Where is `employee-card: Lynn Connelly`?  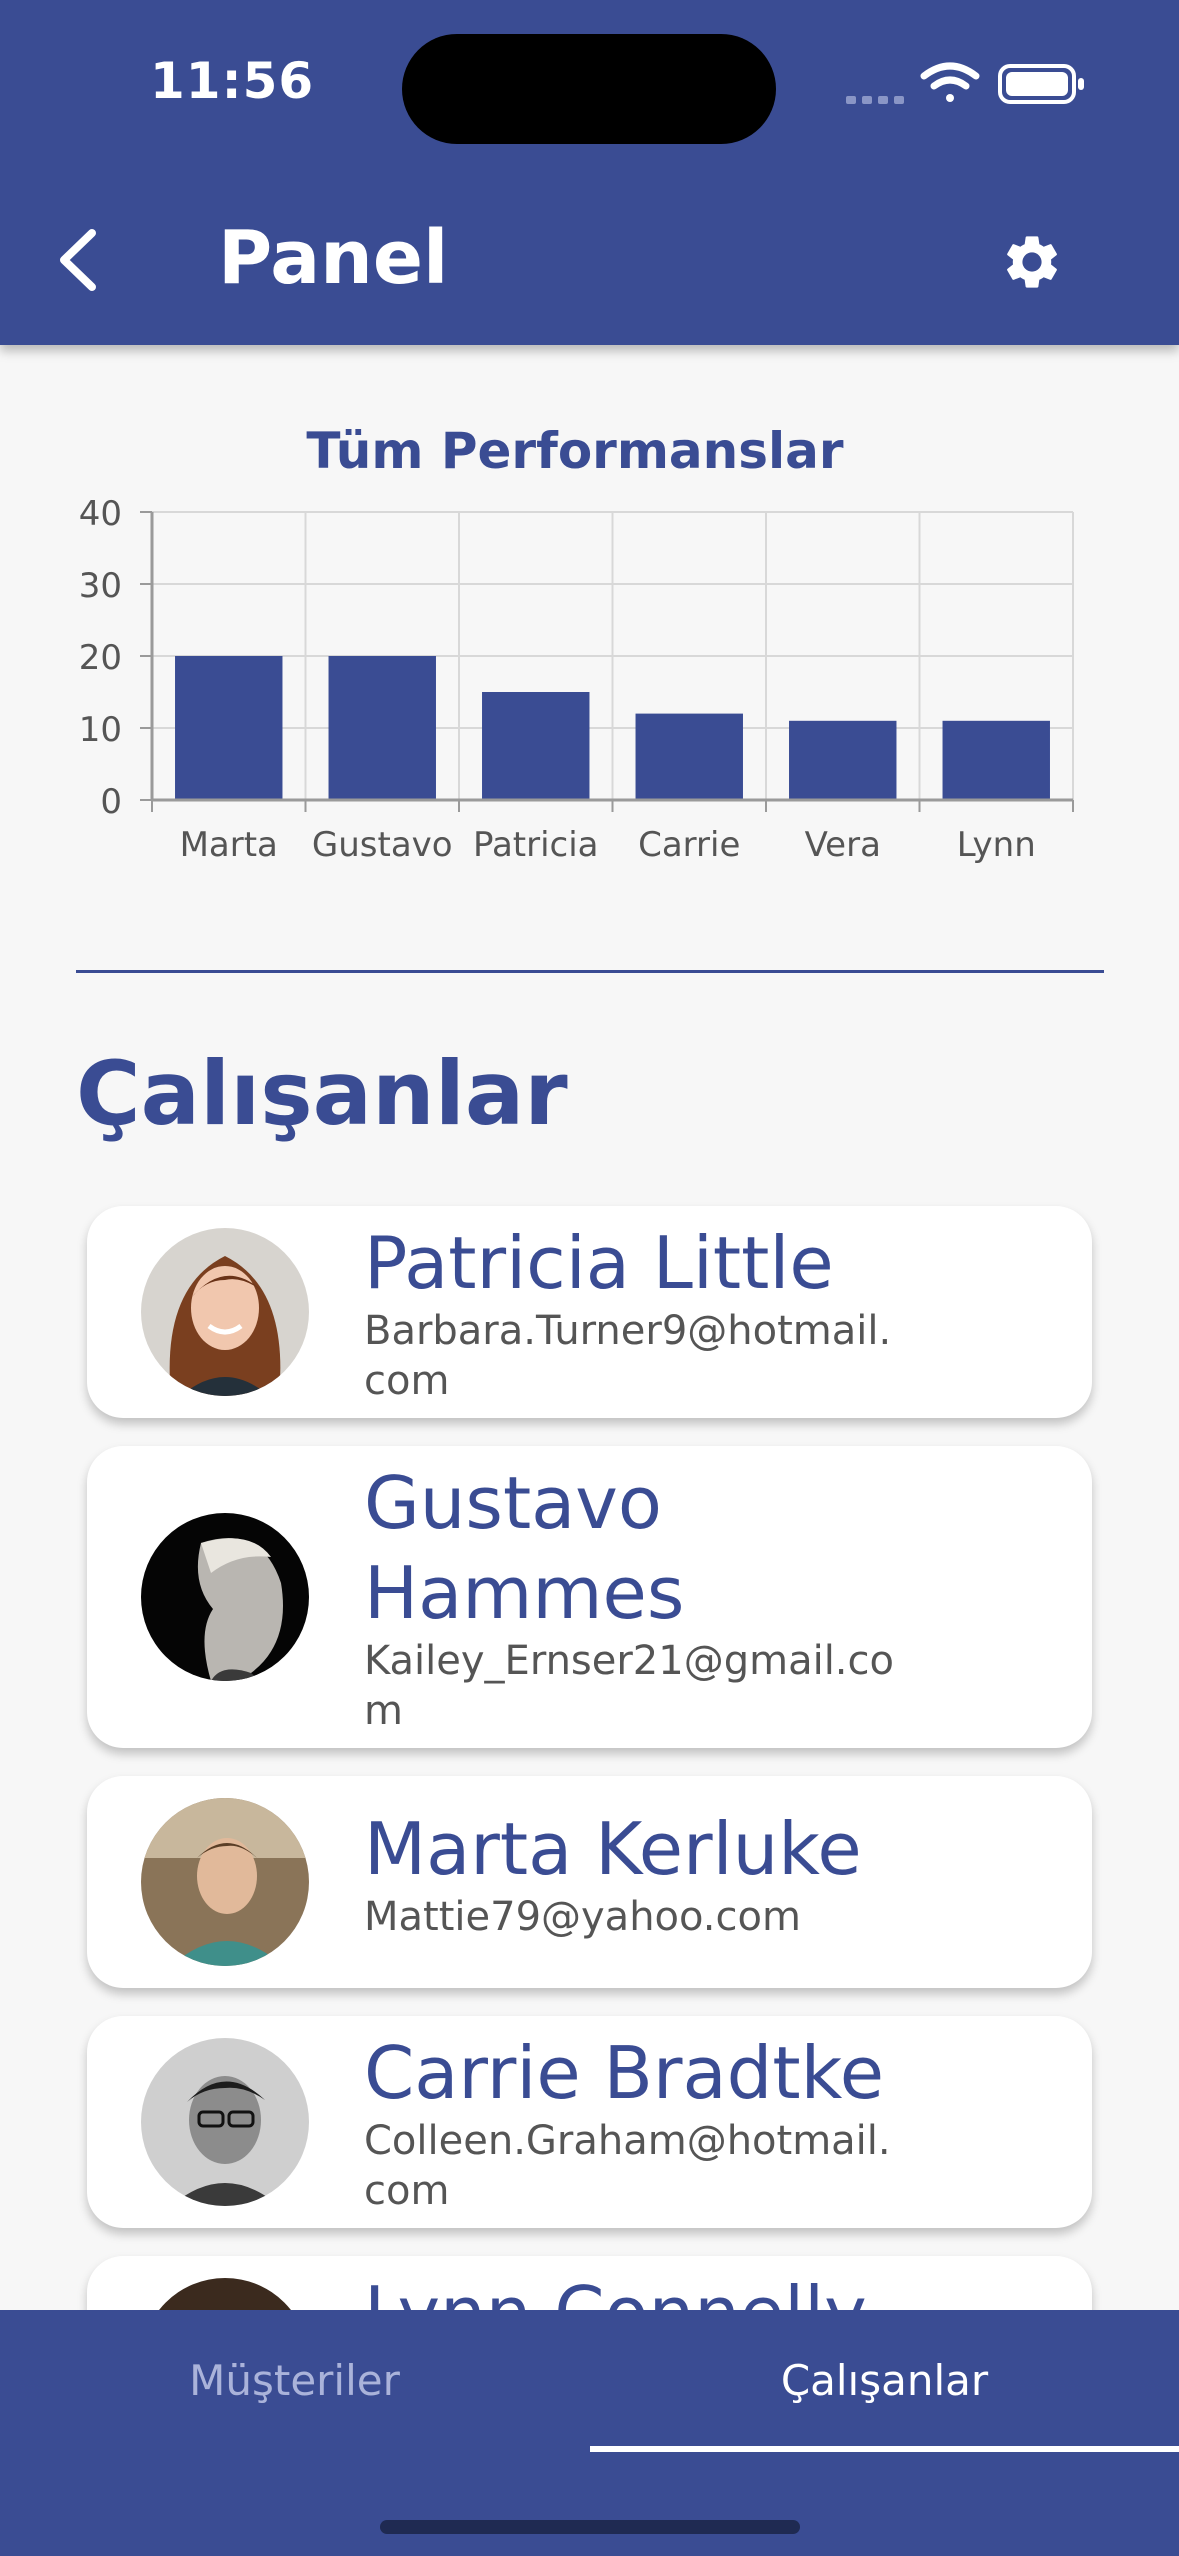
employee-card: Lynn Connelly is located at coordinates (589, 2283).